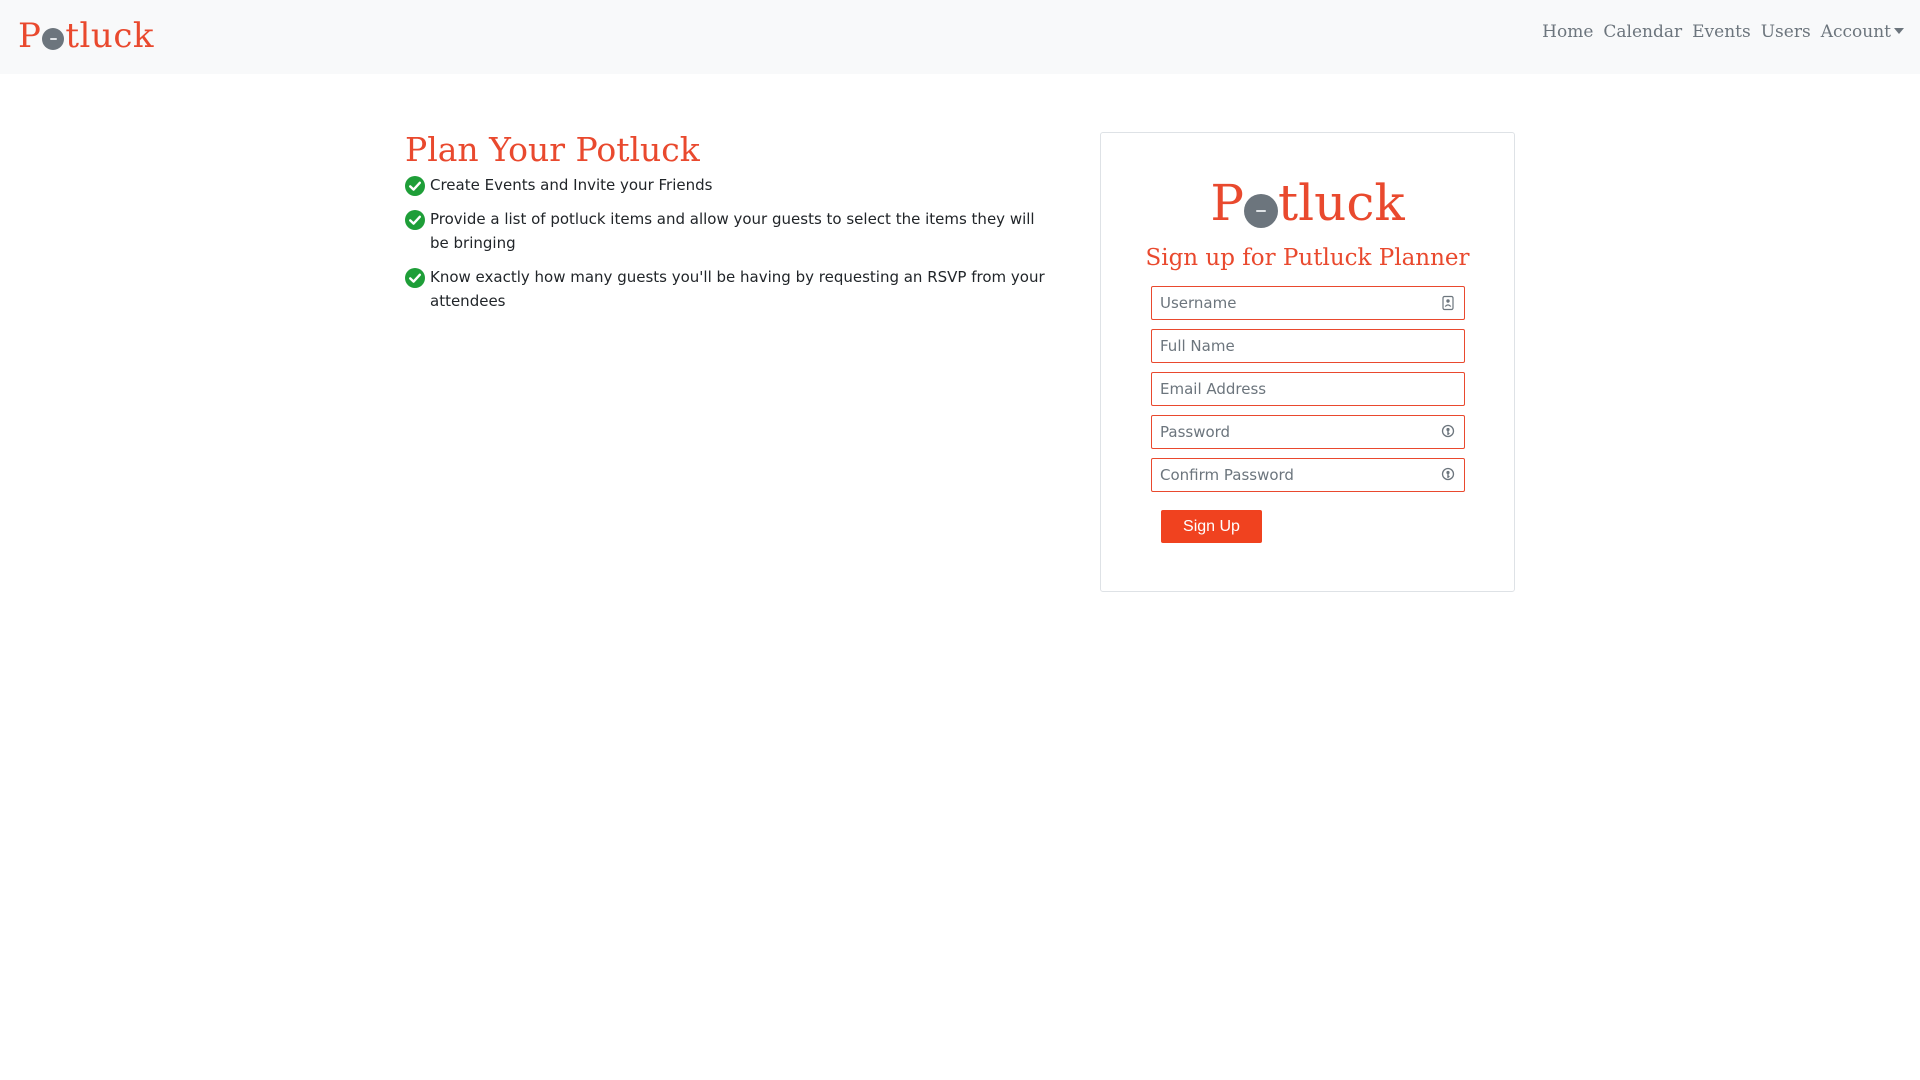 This screenshot has height=1080, width=1920. Describe the element at coordinates (1341, 203) in the screenshot. I see `logo-text-end: tluck` at that location.